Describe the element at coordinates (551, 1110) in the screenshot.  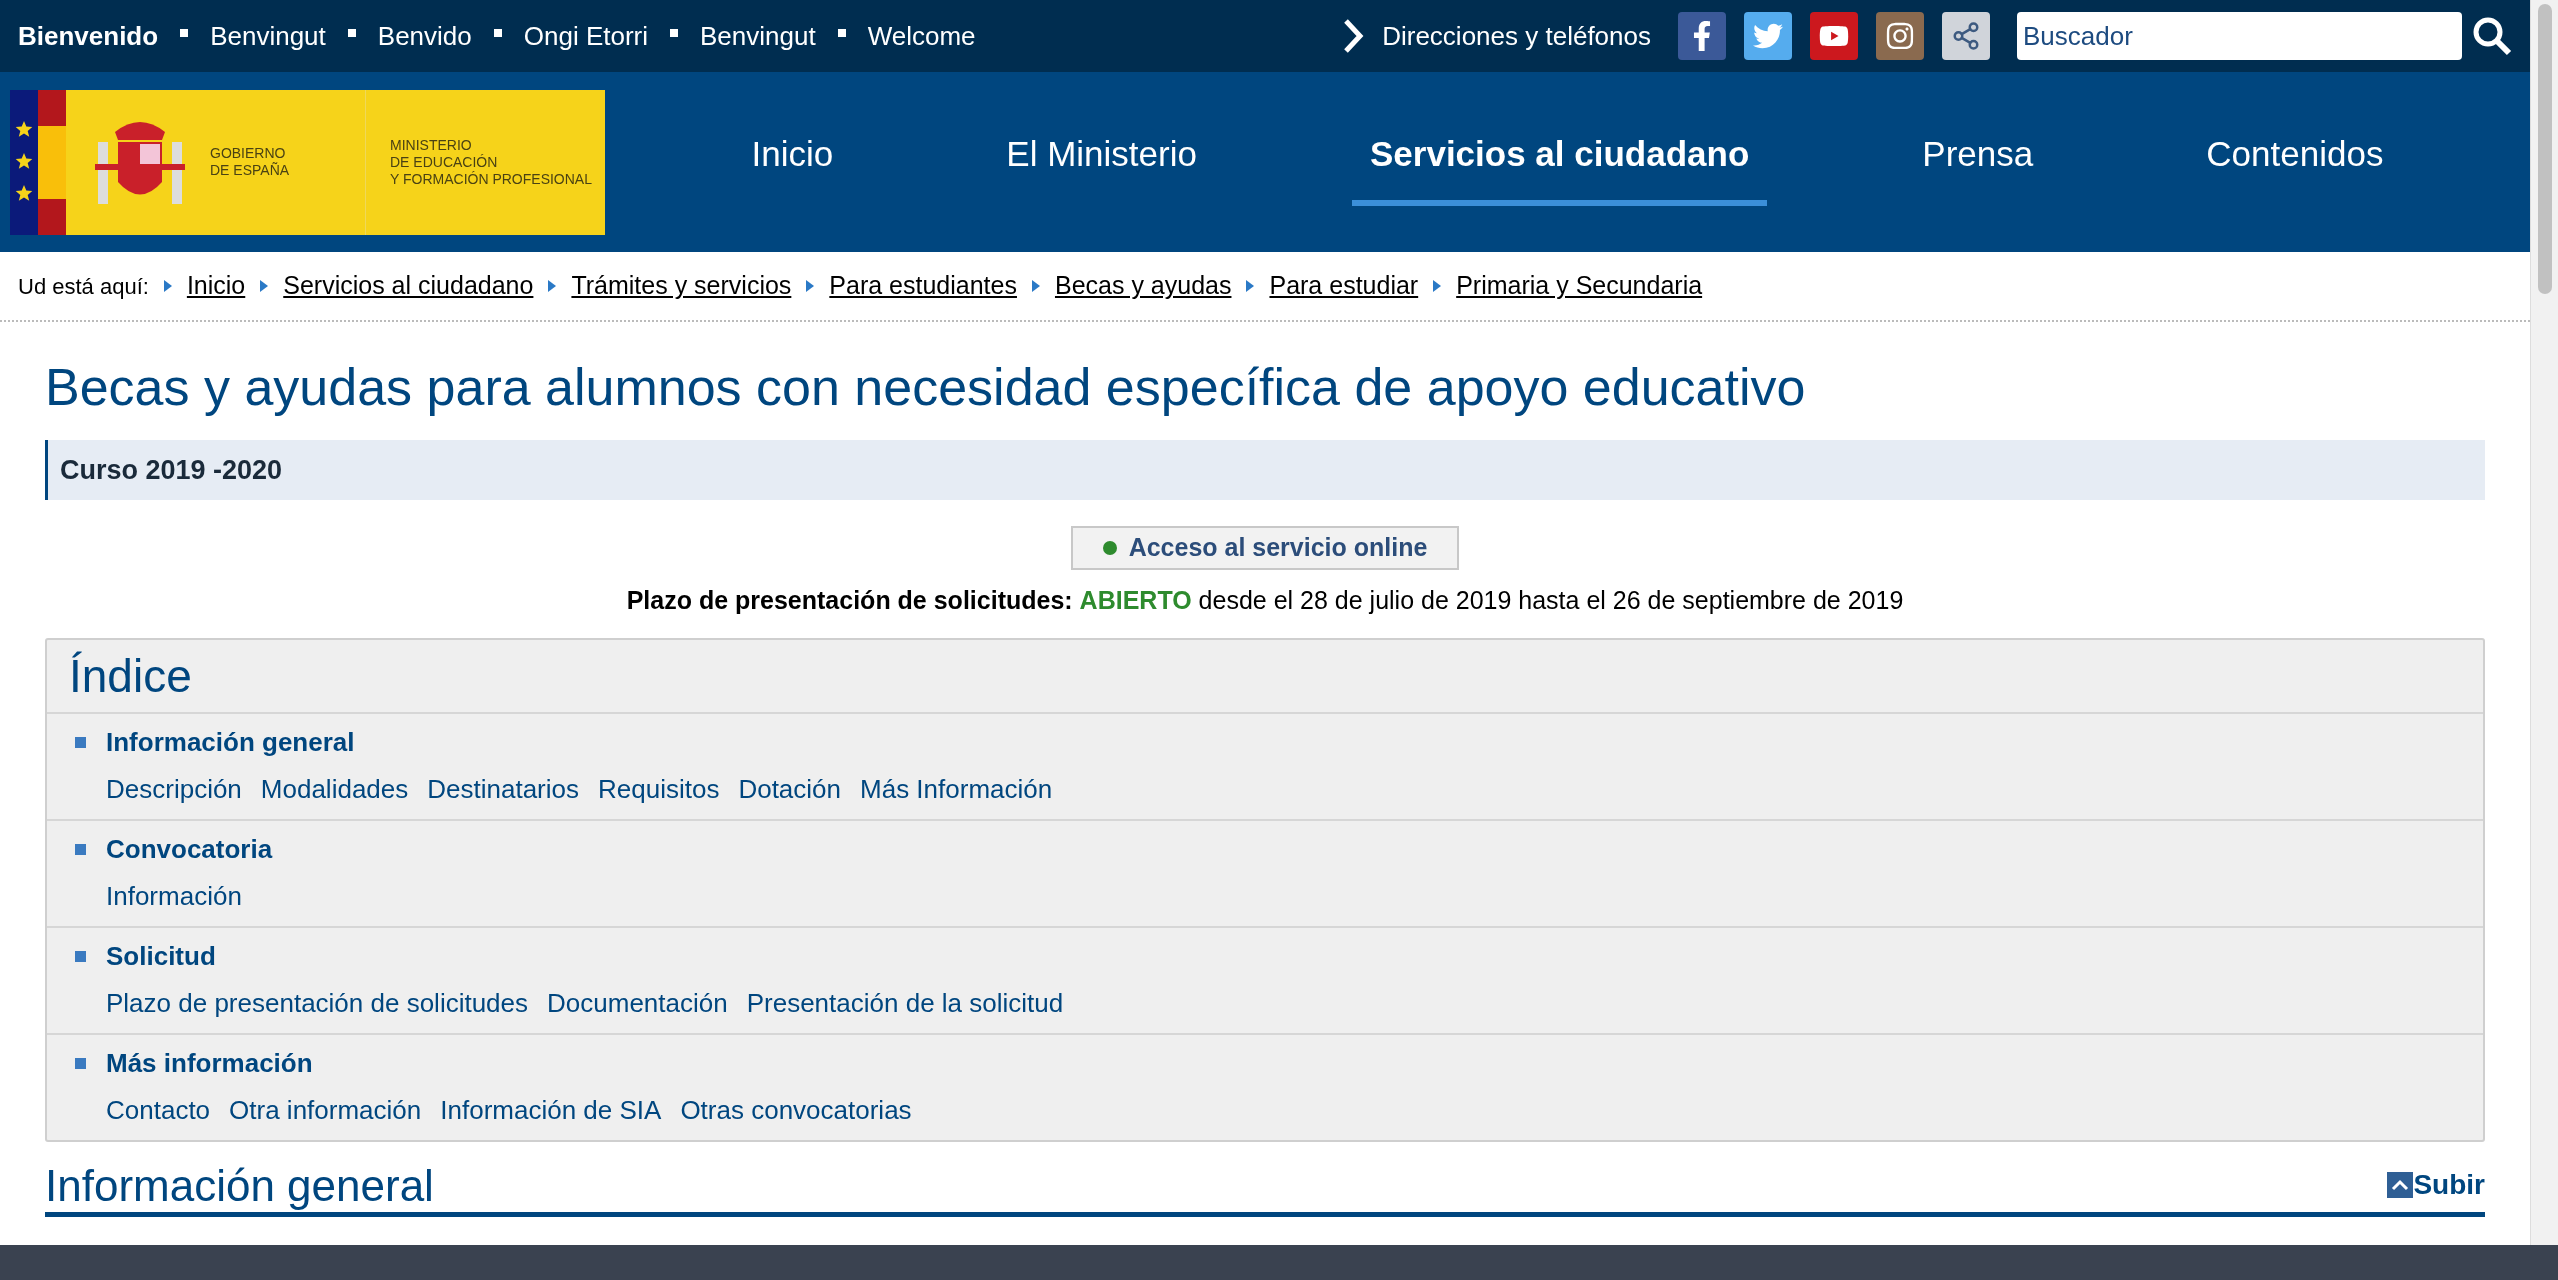
I see `index-link: Información de SIA` at that location.